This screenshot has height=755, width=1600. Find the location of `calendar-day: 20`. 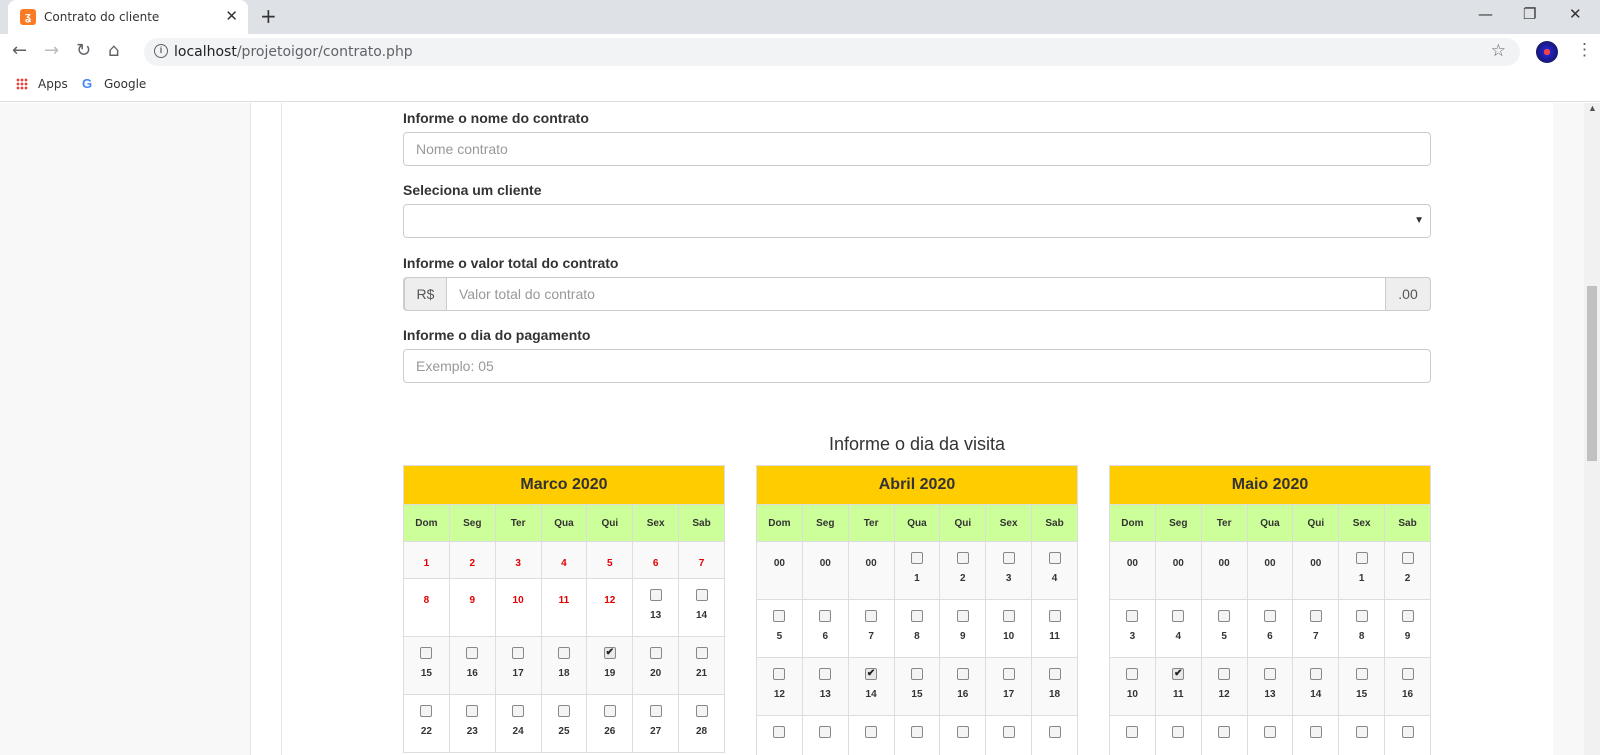

calendar-day: 20 is located at coordinates (656, 665).